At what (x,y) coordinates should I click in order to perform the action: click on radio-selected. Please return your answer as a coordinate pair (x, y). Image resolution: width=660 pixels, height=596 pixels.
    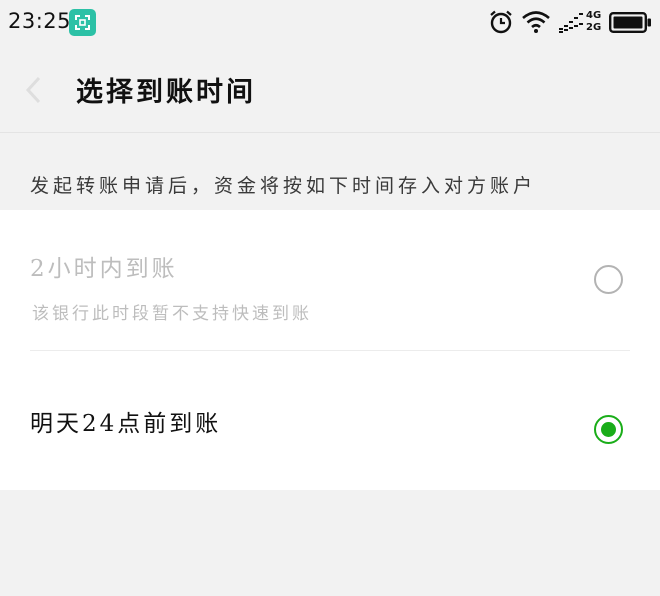
    Looking at the image, I should click on (608, 429).